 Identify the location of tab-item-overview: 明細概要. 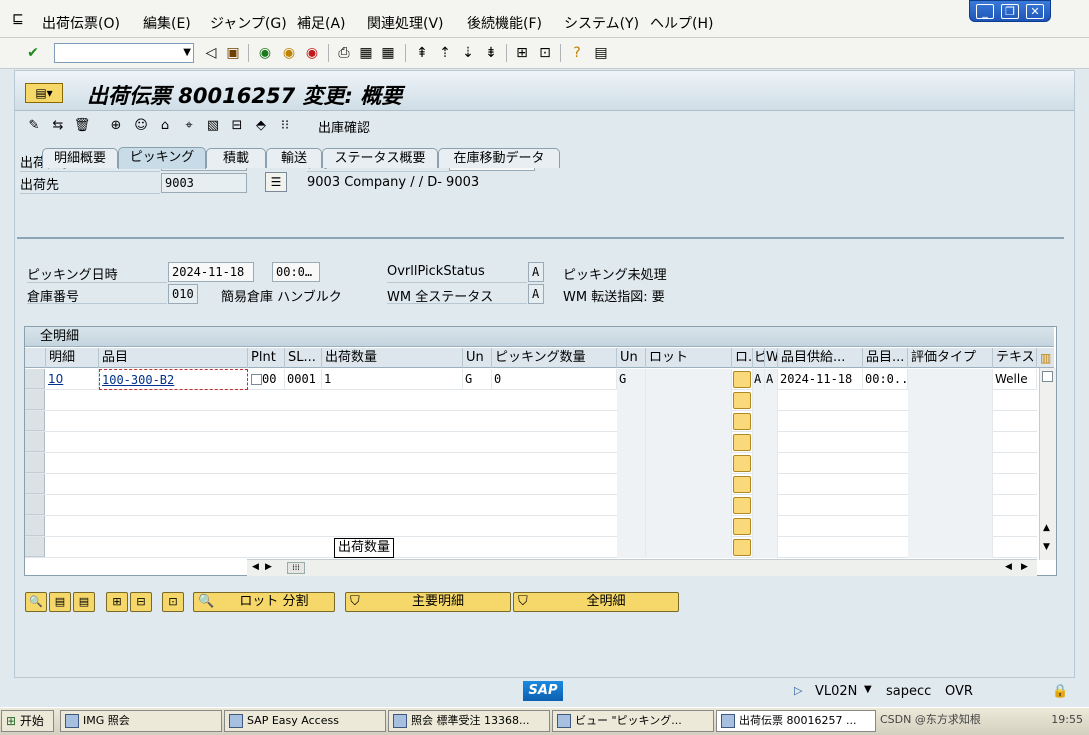
(80, 158).